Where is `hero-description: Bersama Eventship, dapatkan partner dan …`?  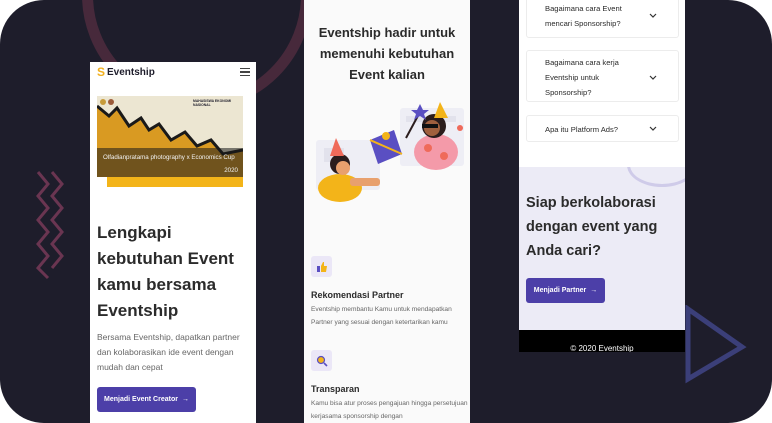 hero-description: Bersama Eventship, dapatkan partner dan … is located at coordinates (168, 352).